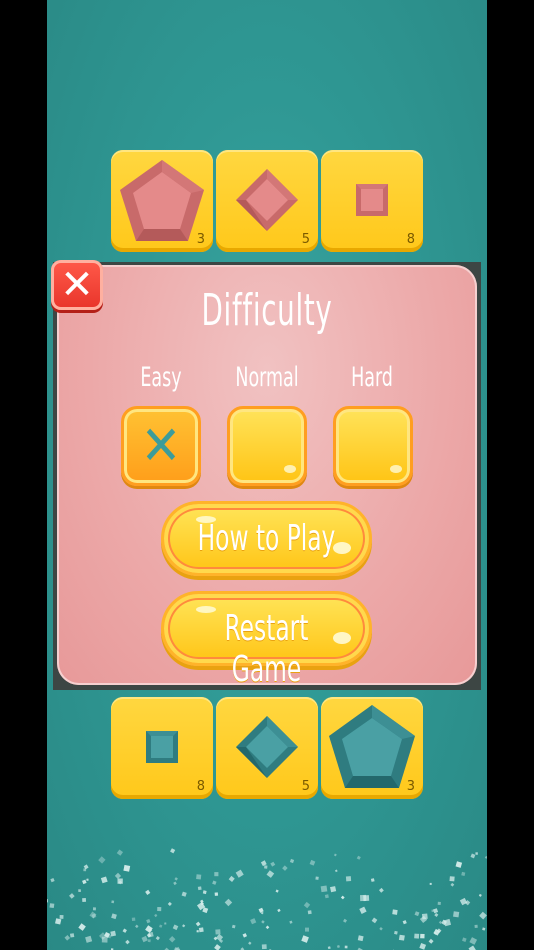  I want to click on dialog-title: Difficulty, so click(267, 310).